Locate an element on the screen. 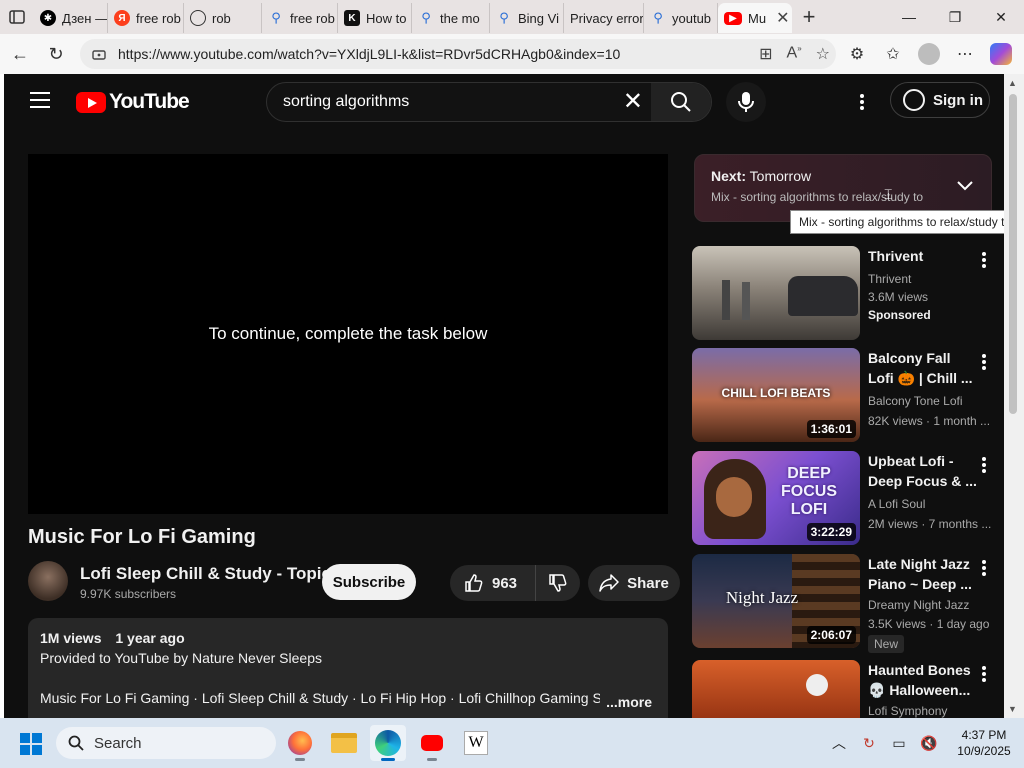 This screenshot has height=768, width=1024. page-scrollbar: ▲ ▼ is located at coordinates (1014, 396).